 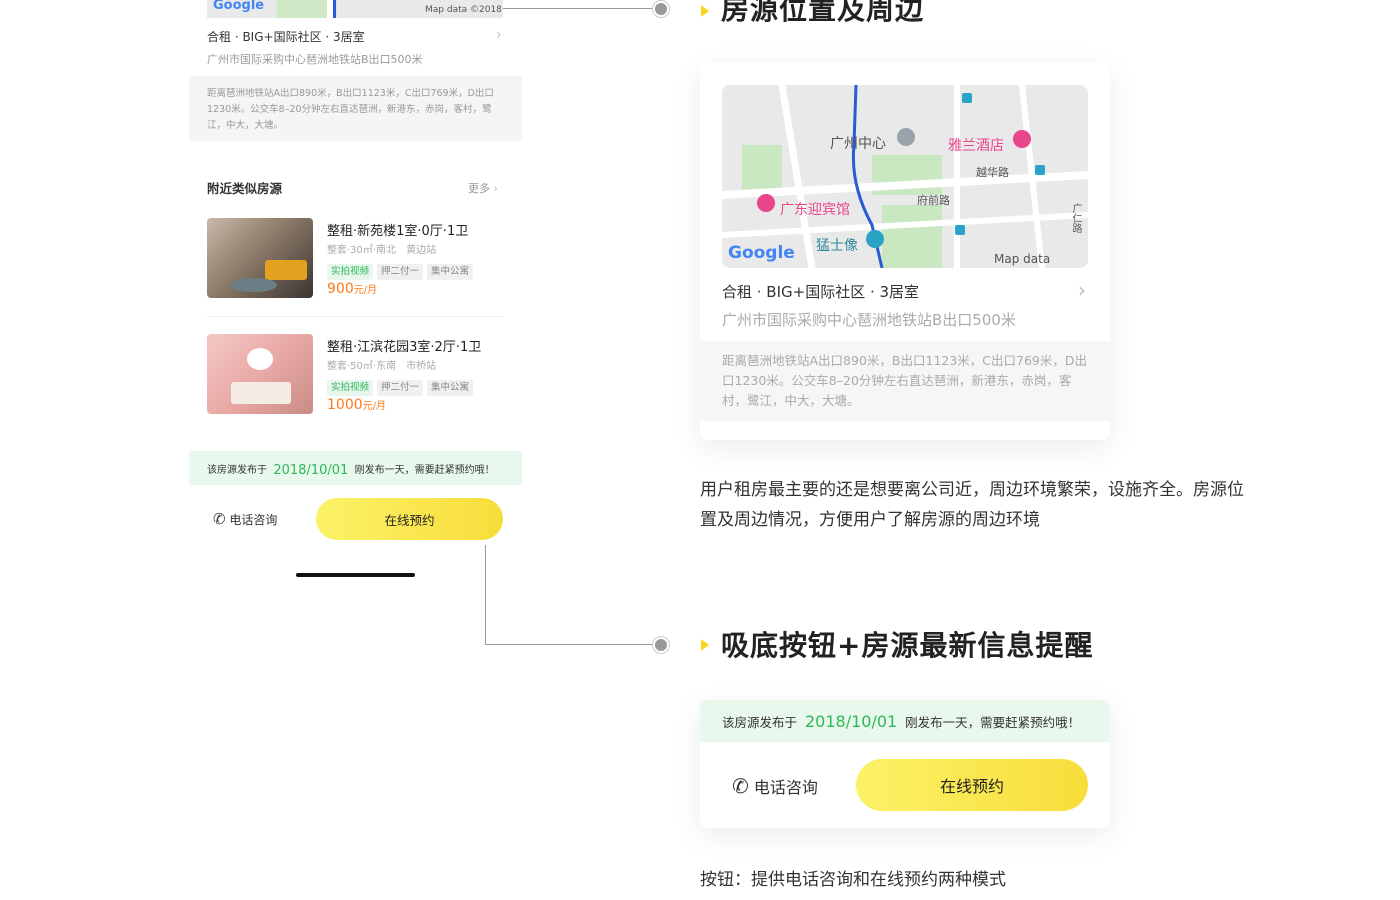 What do you see at coordinates (245, 188) in the screenshot?
I see `nearby-section-title: 附近类似房源` at bounding box center [245, 188].